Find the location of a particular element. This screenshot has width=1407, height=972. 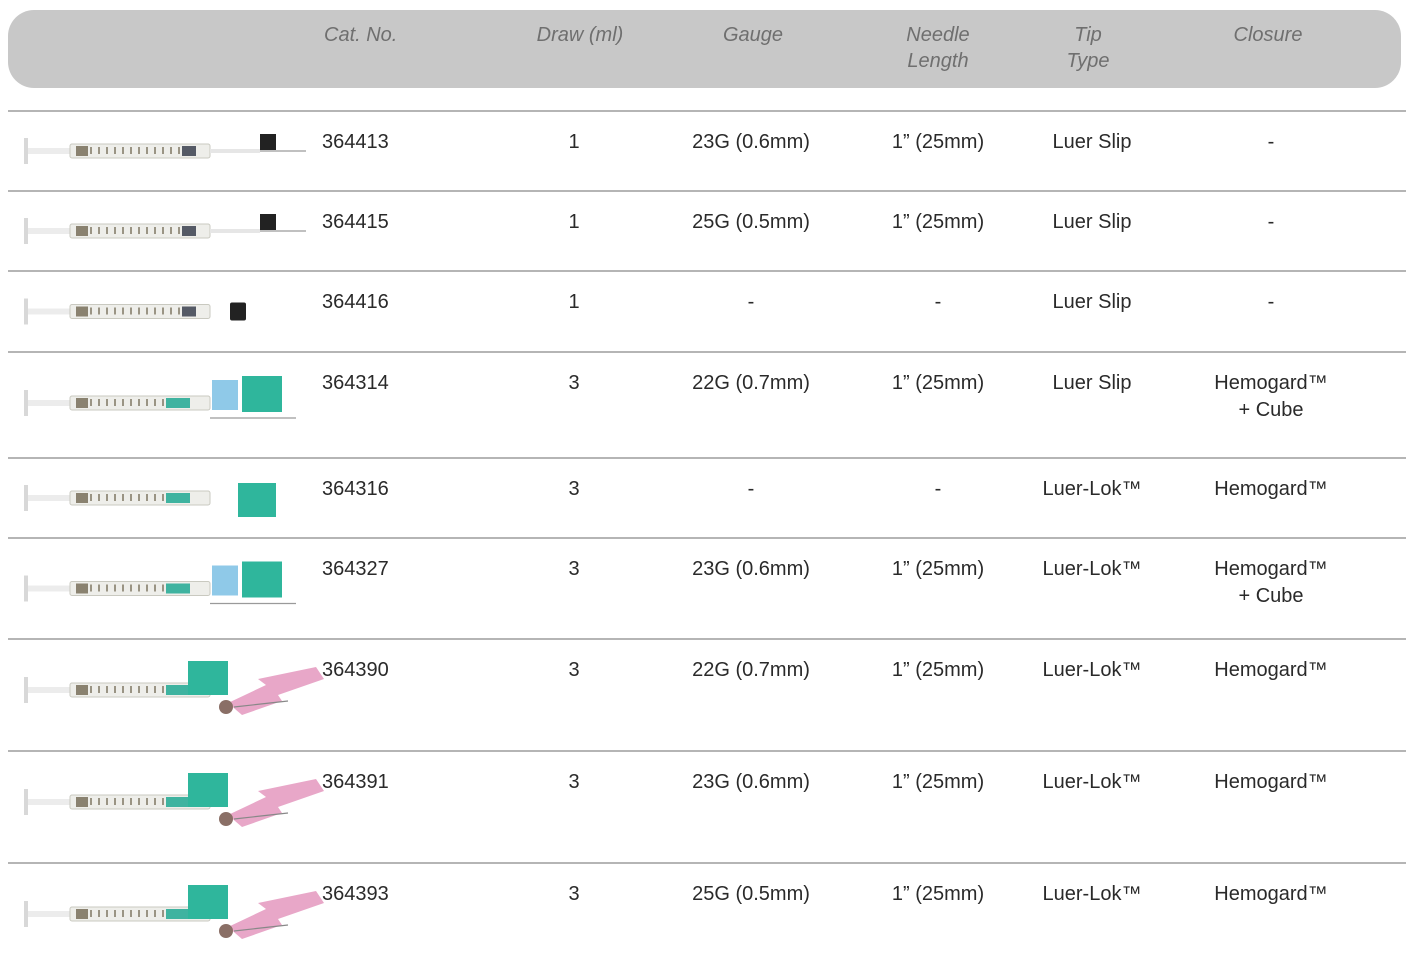

cell-cat-no: 364390 is located at coordinates (355, 670).